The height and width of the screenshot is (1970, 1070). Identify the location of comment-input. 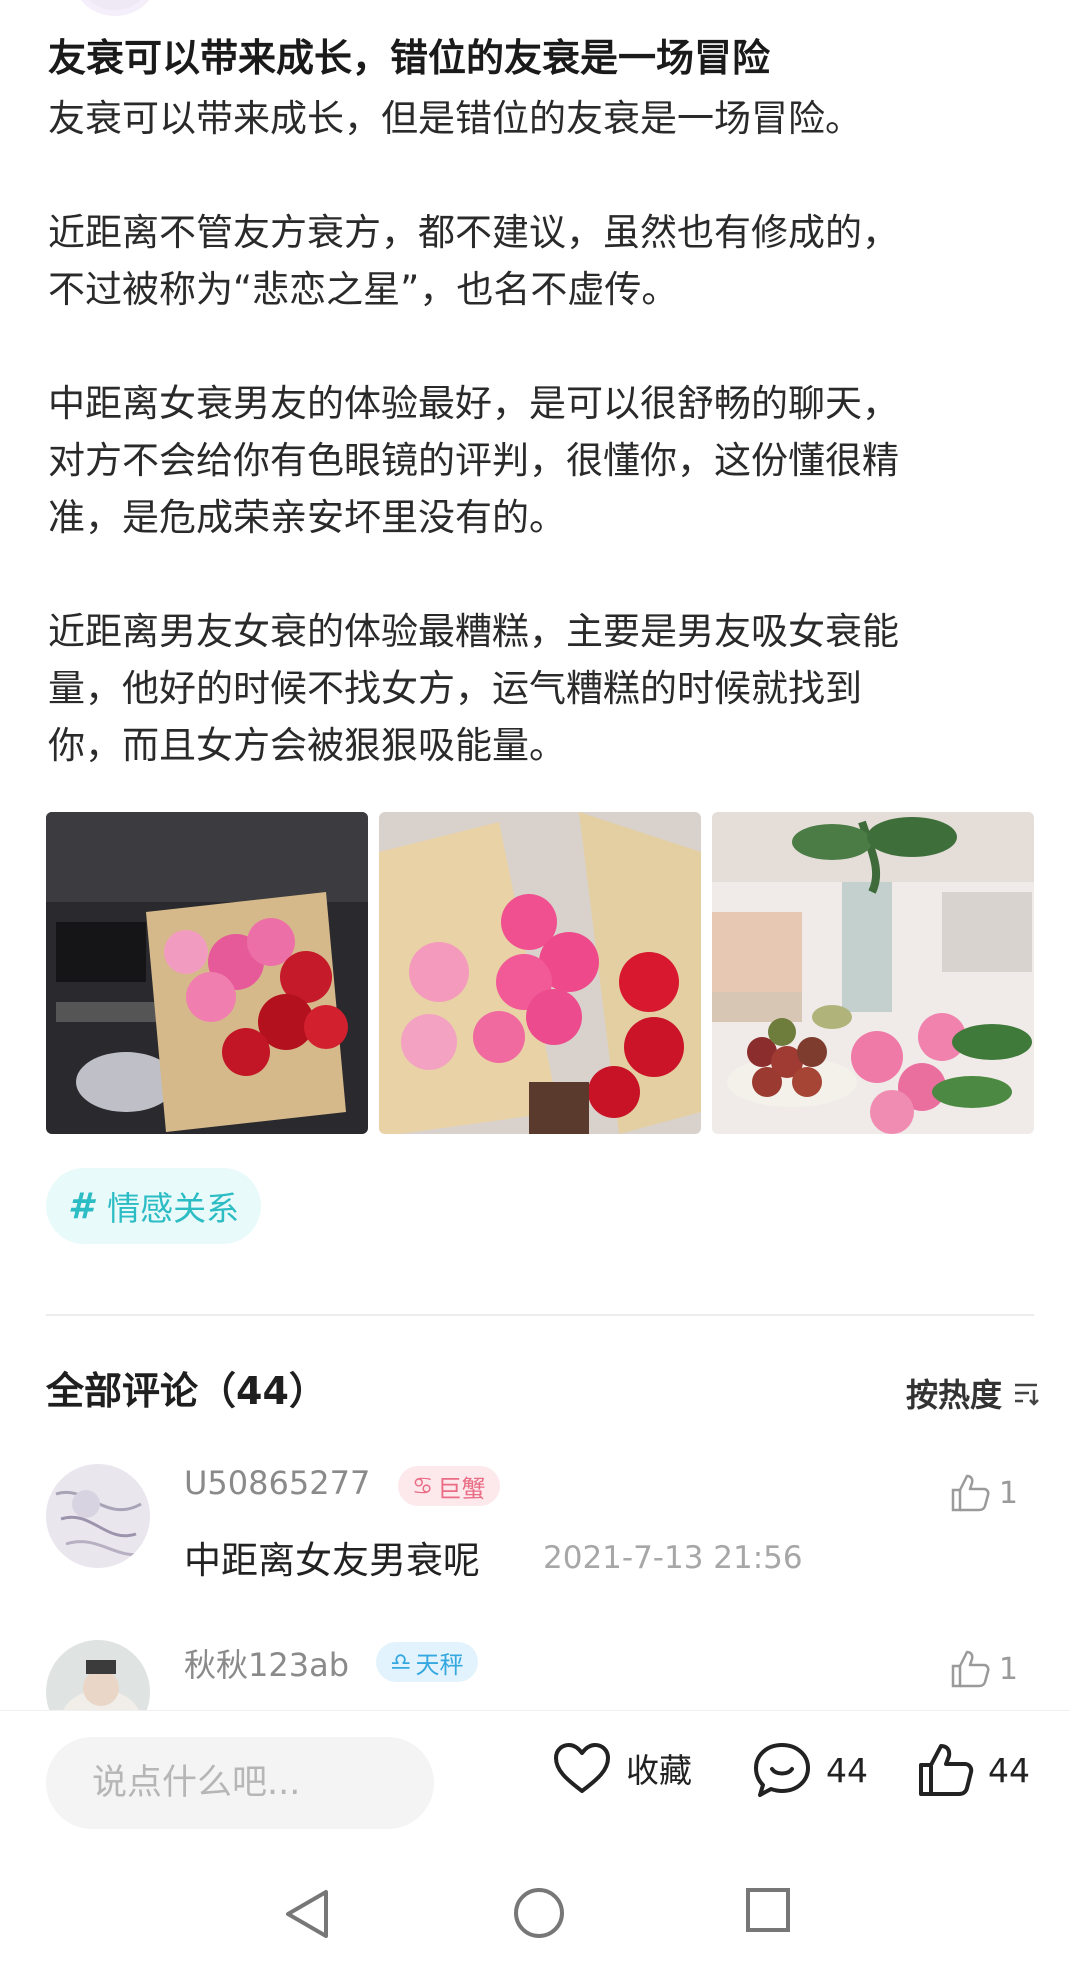
(240, 1783).